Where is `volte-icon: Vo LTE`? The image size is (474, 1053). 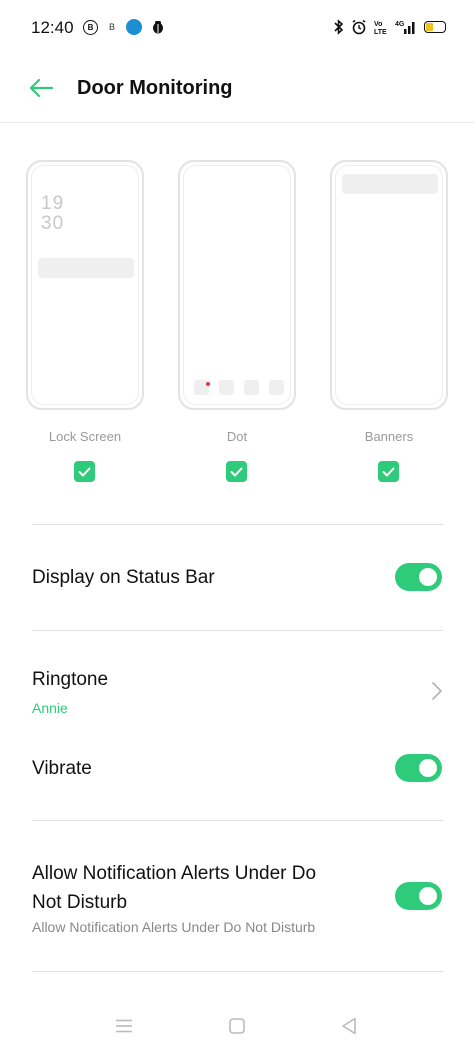 volte-icon: Vo LTE is located at coordinates (380, 28).